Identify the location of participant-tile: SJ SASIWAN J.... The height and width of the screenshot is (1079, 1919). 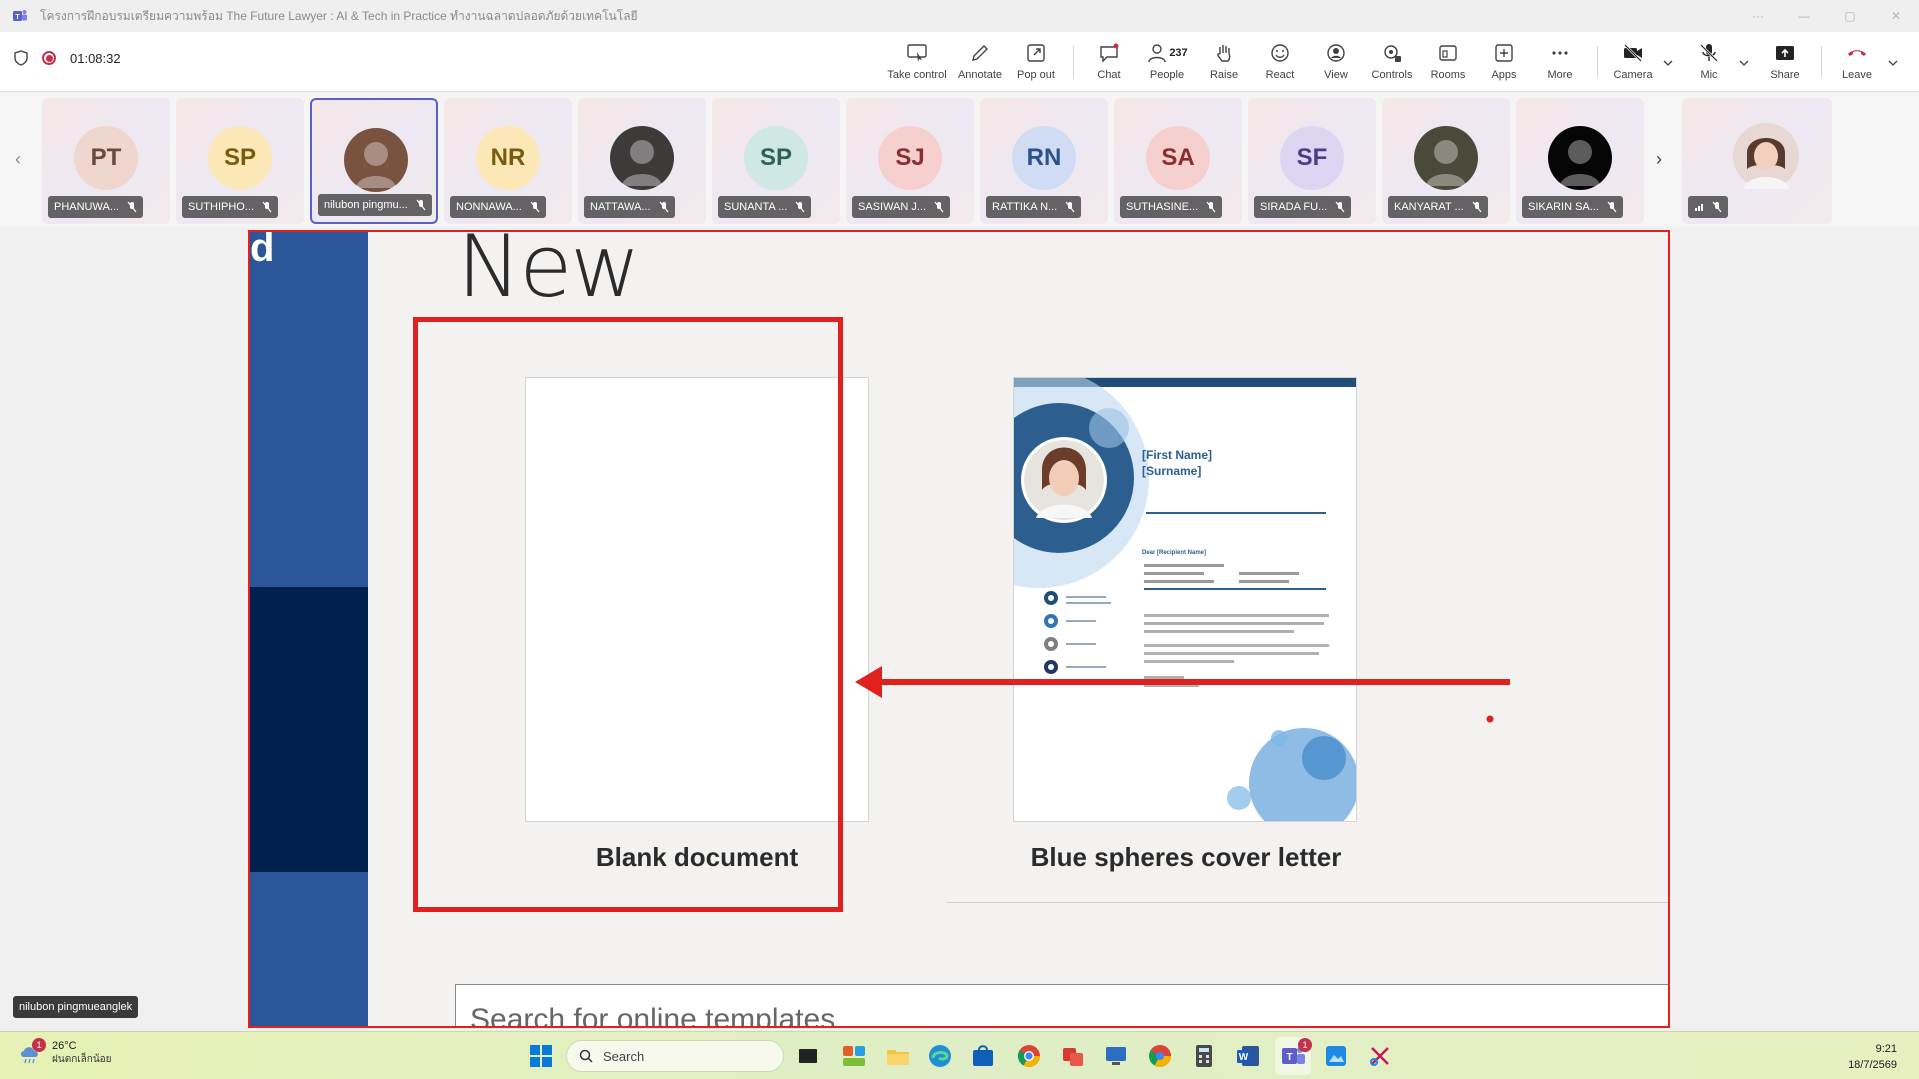
(910, 161).